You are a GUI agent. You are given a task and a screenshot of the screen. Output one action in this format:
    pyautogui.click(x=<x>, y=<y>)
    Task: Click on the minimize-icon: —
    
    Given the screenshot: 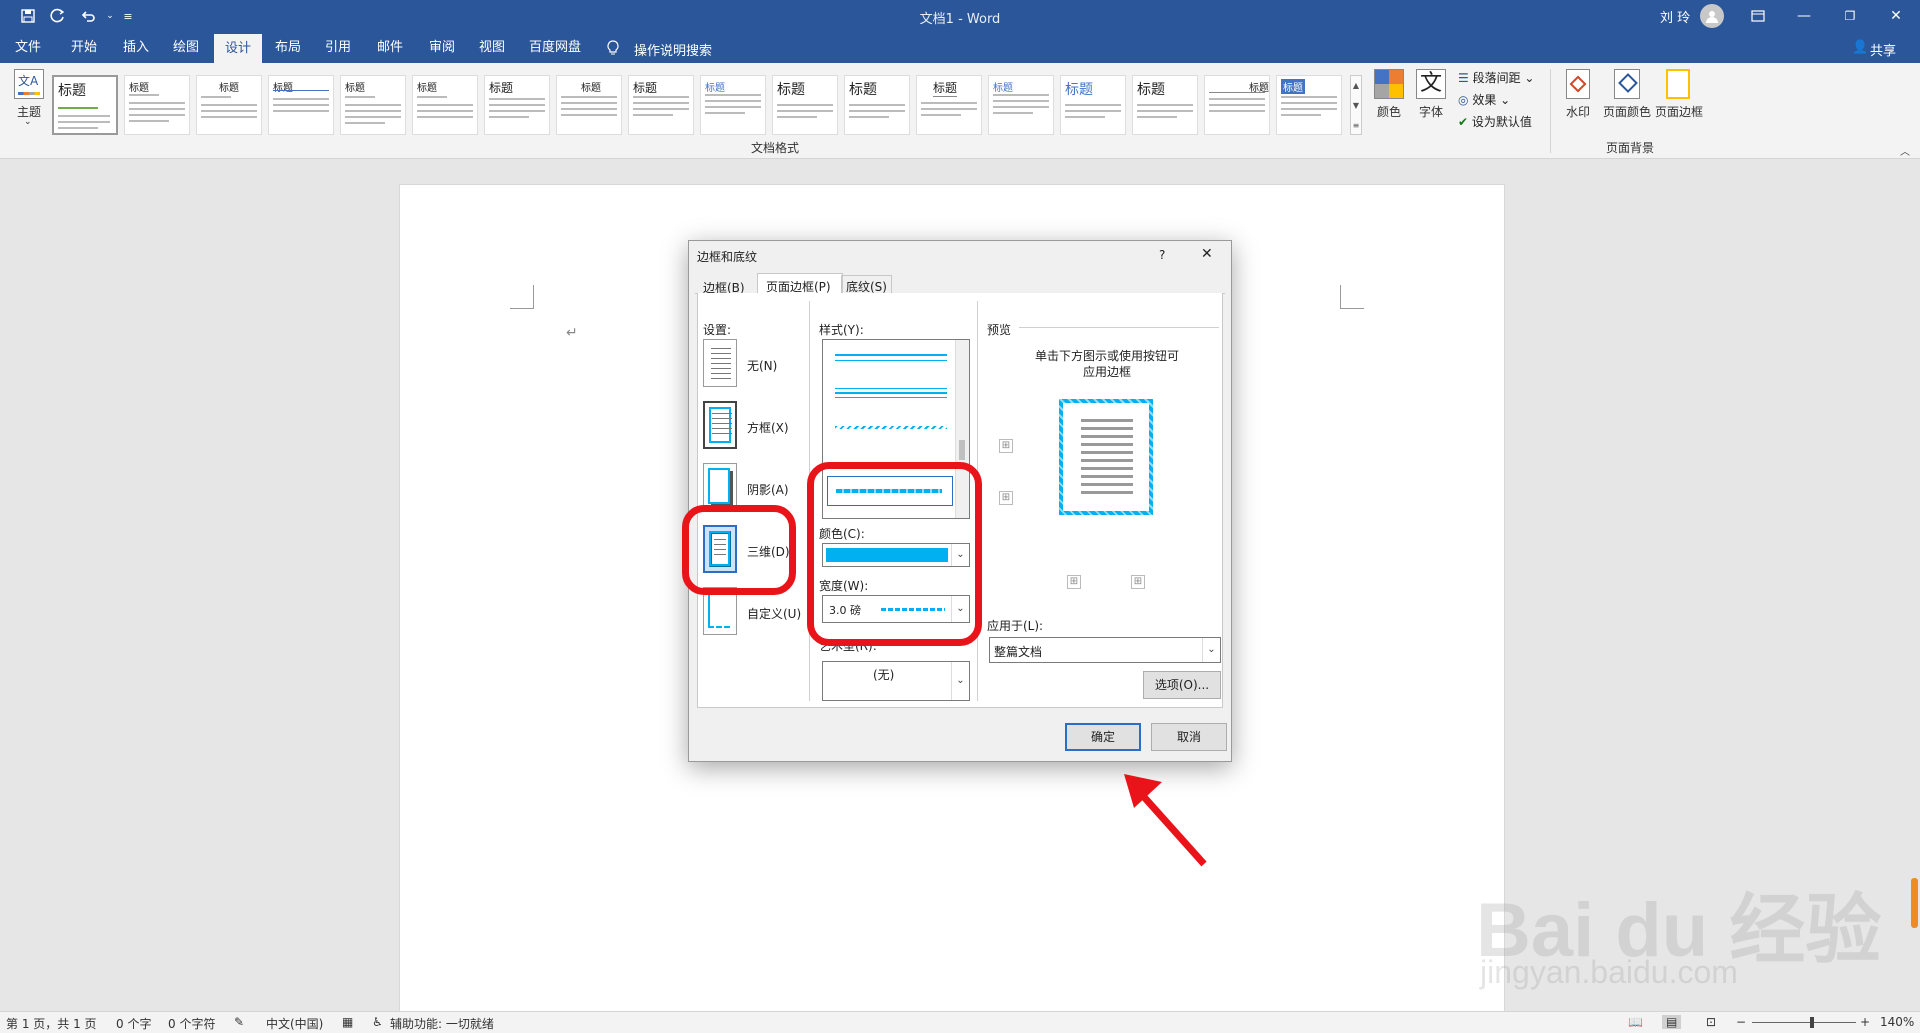 What is the action you would take?
    pyautogui.click(x=1804, y=16)
    